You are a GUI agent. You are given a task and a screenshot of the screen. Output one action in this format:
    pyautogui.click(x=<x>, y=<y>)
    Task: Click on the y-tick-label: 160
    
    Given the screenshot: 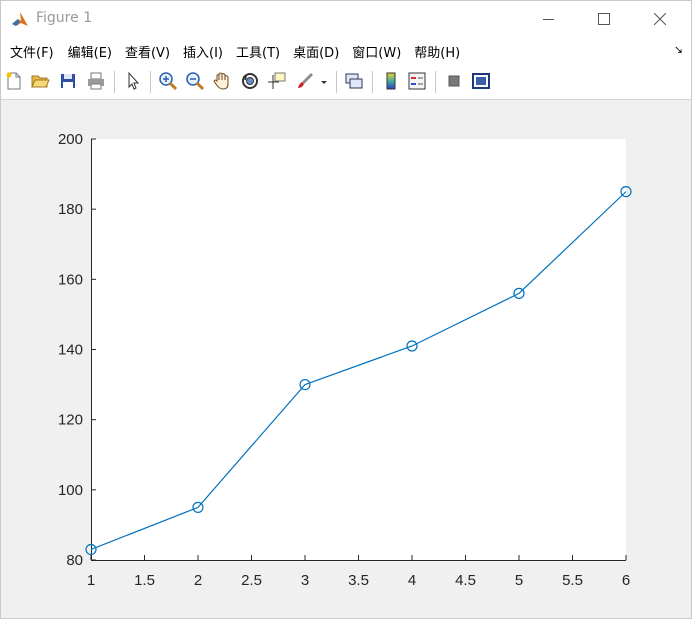 What is the action you would take?
    pyautogui.click(x=70, y=279)
    